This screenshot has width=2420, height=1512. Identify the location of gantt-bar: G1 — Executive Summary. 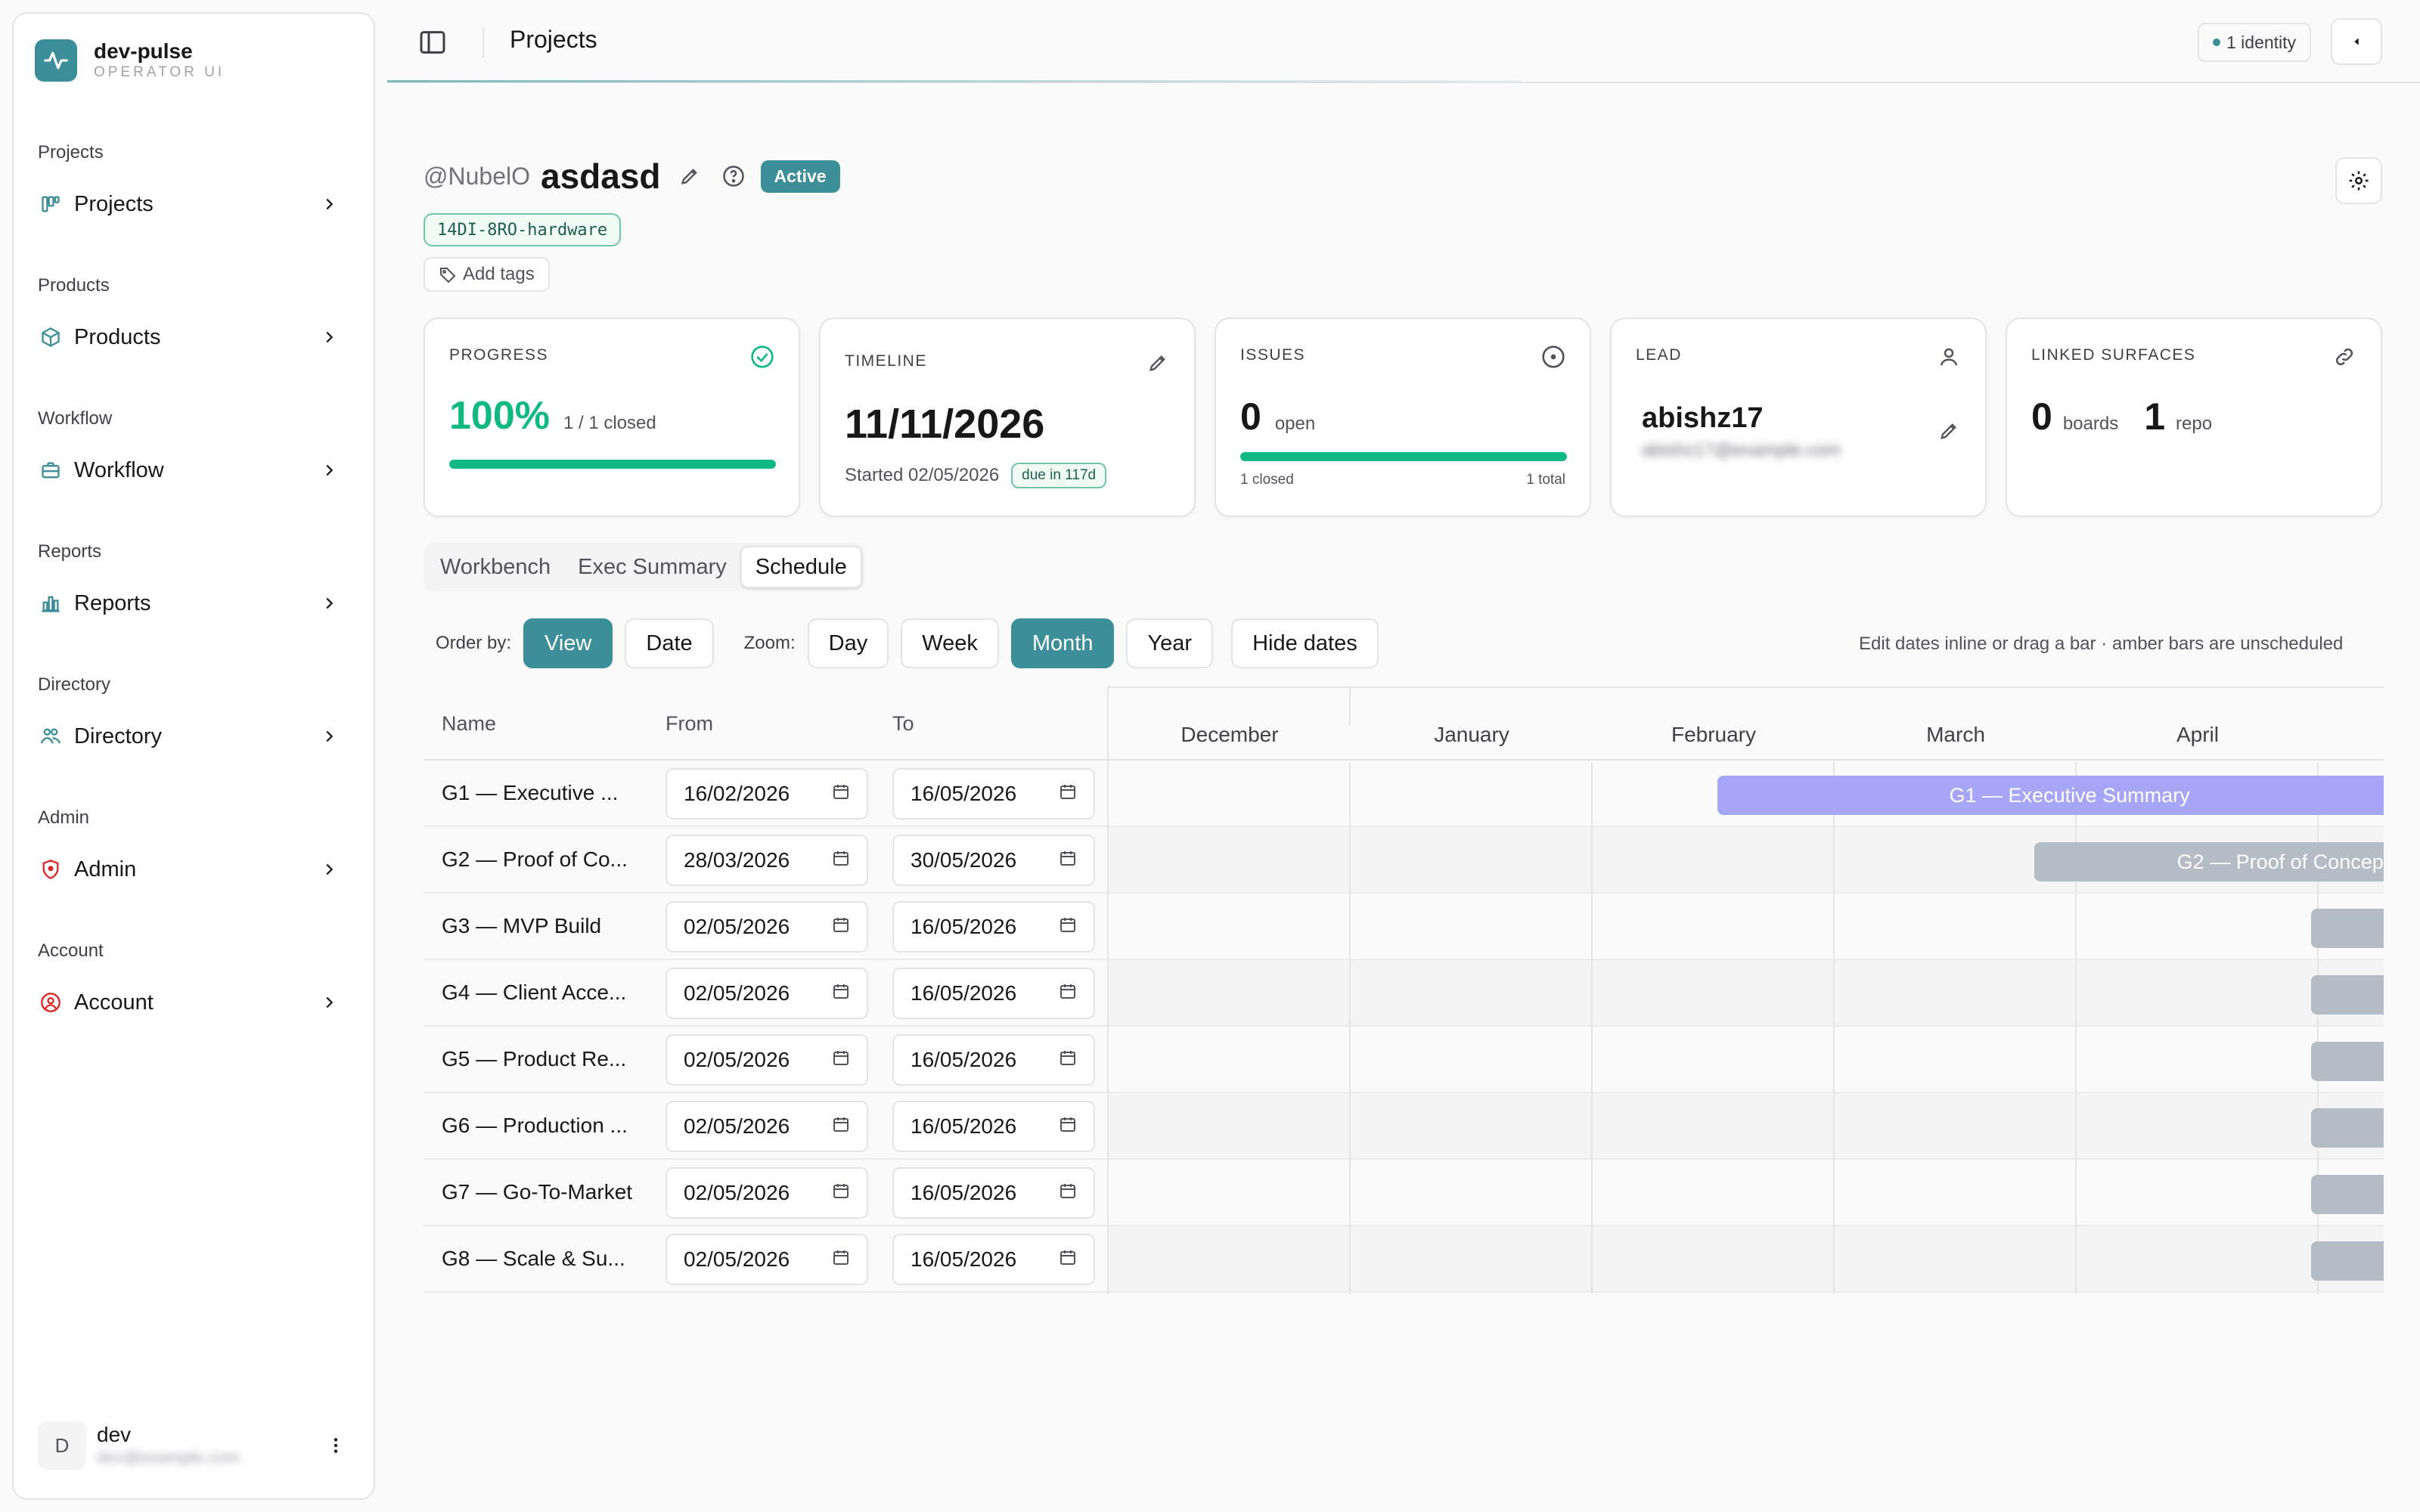
(2050, 795).